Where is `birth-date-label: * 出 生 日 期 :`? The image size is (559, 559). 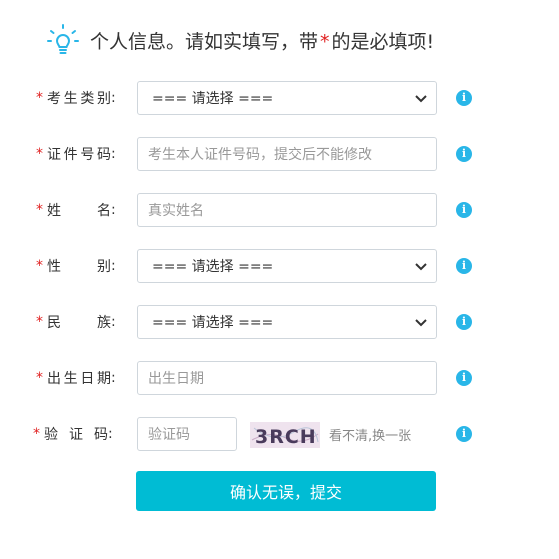 birth-date-label: * 出 生 日 期 : is located at coordinates (80, 378).